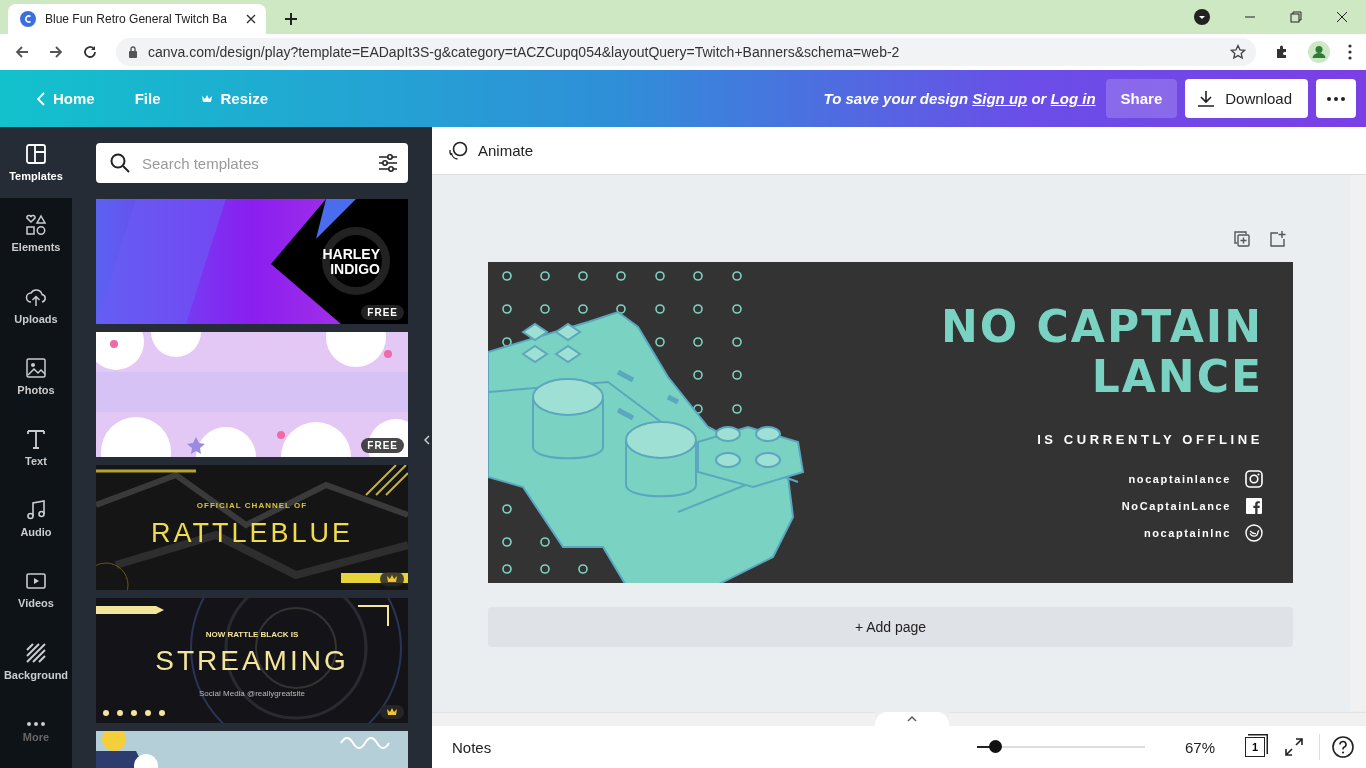 The height and width of the screenshot is (768, 1366). I want to click on more-button, so click(1336, 98).